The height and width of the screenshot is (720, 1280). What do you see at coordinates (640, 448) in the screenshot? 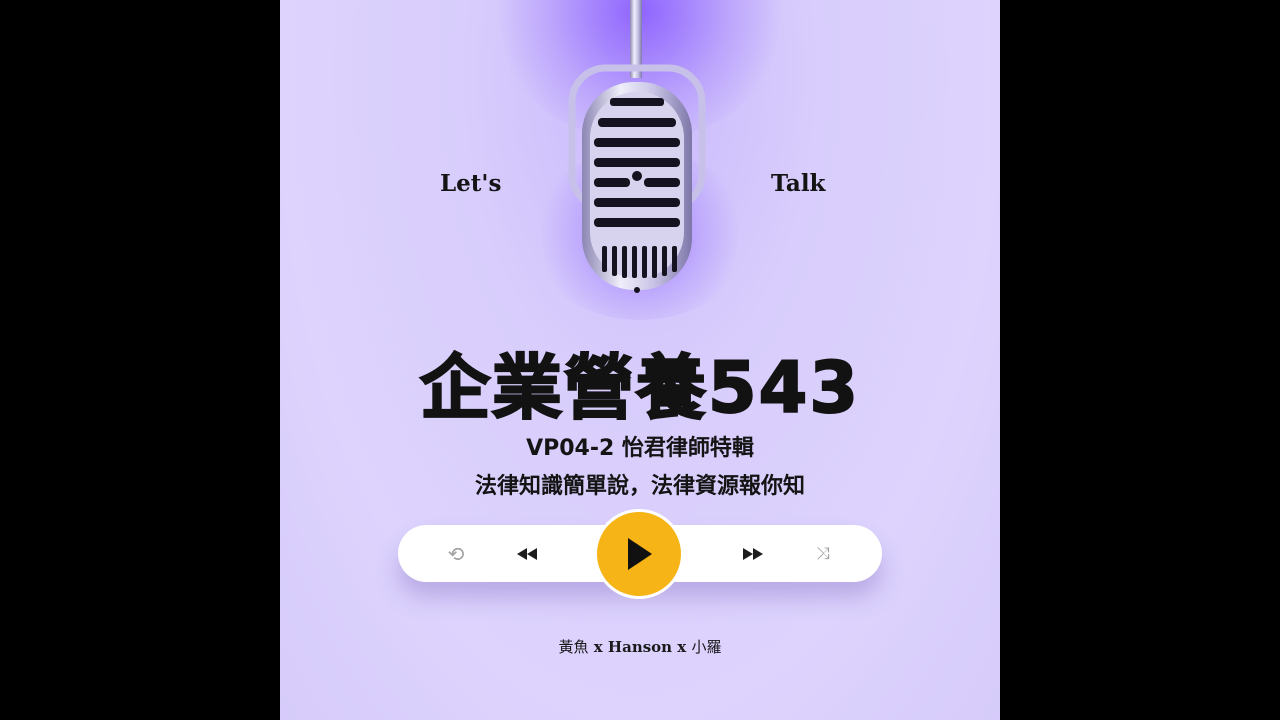
I see `episode-line: VP04-2 怡君律師特輯` at bounding box center [640, 448].